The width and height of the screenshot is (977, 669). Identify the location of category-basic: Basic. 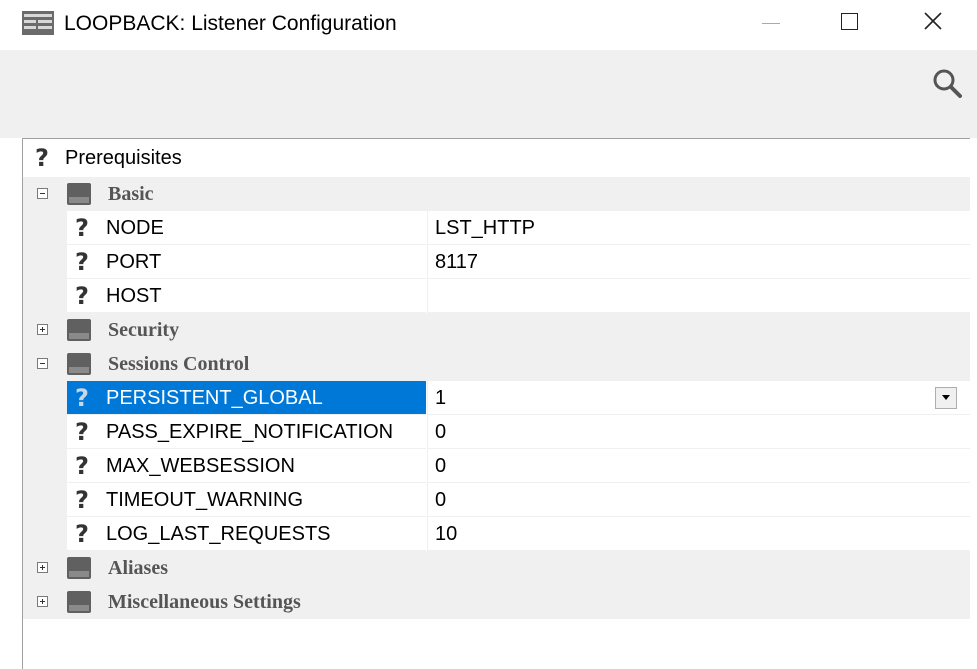
(496, 194).